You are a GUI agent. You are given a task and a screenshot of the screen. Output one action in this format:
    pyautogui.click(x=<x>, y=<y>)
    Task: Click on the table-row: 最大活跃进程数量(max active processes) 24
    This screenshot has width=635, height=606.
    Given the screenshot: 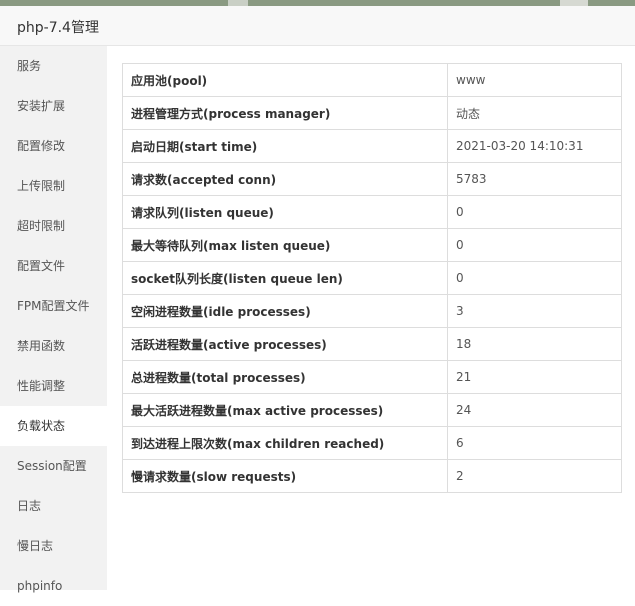 What is the action you would take?
    pyautogui.click(x=372, y=410)
    